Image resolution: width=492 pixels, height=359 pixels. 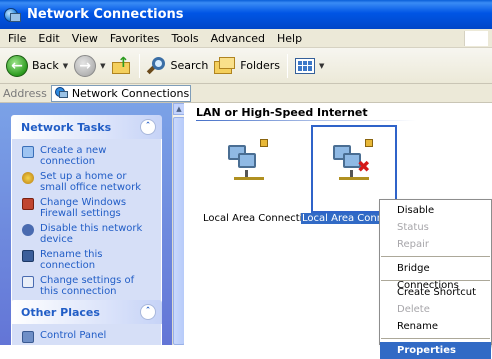 I want to click on place-label: Control Panel, so click(x=73, y=335).